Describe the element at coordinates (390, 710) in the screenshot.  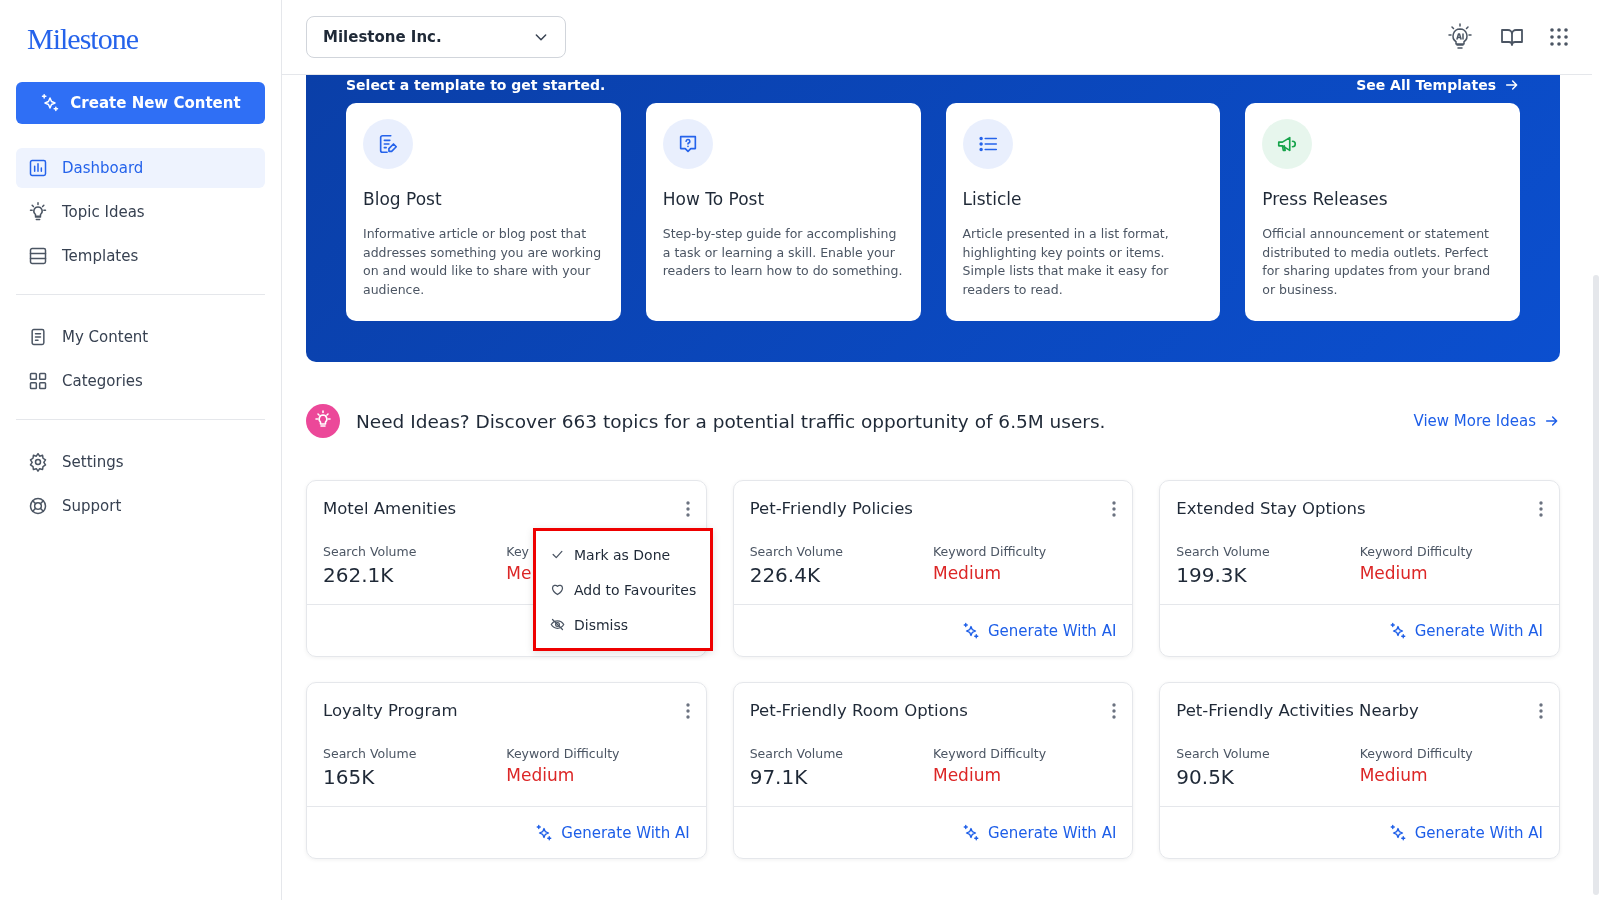
I see `topic-title: Loyalty Program` at that location.